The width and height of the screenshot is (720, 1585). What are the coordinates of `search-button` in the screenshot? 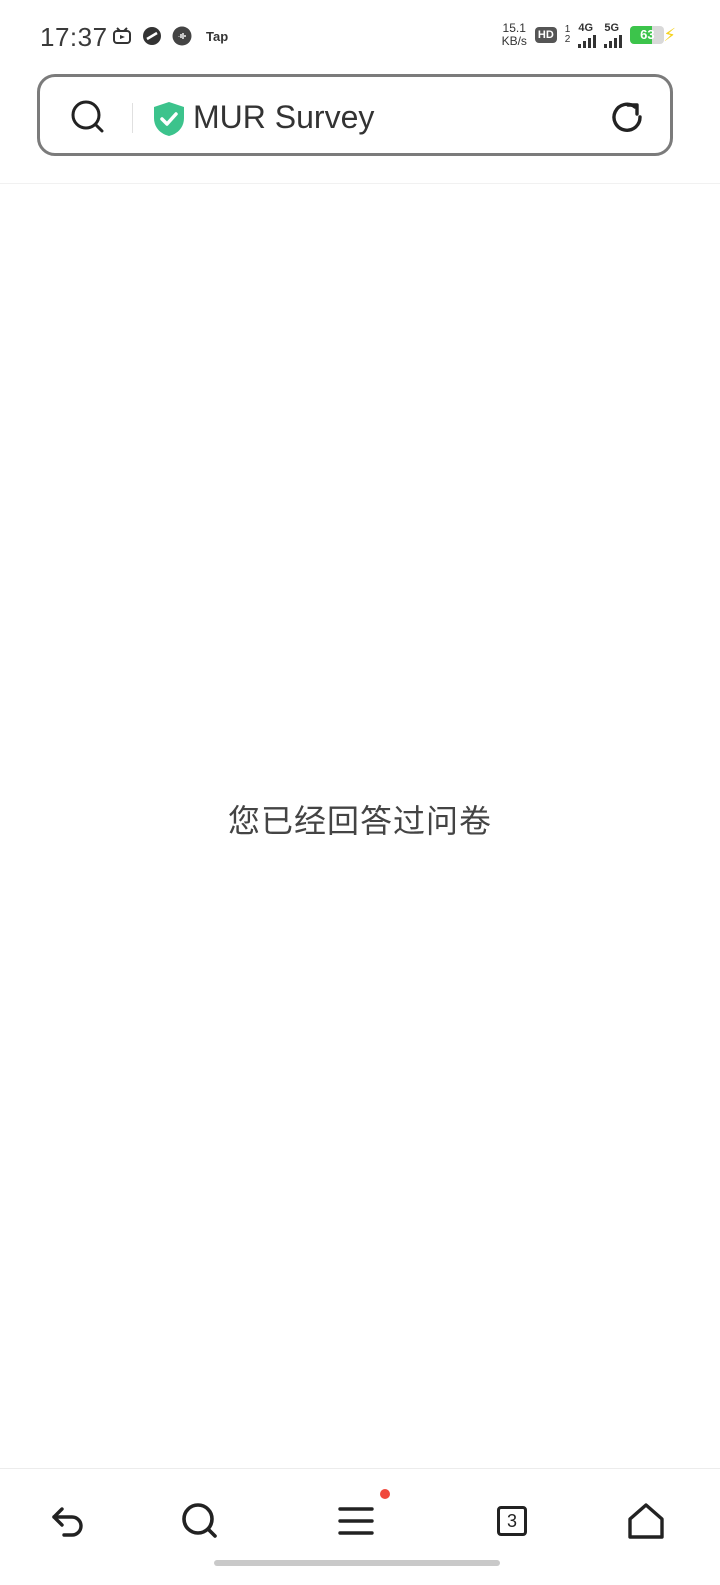 It's located at (200, 1521).